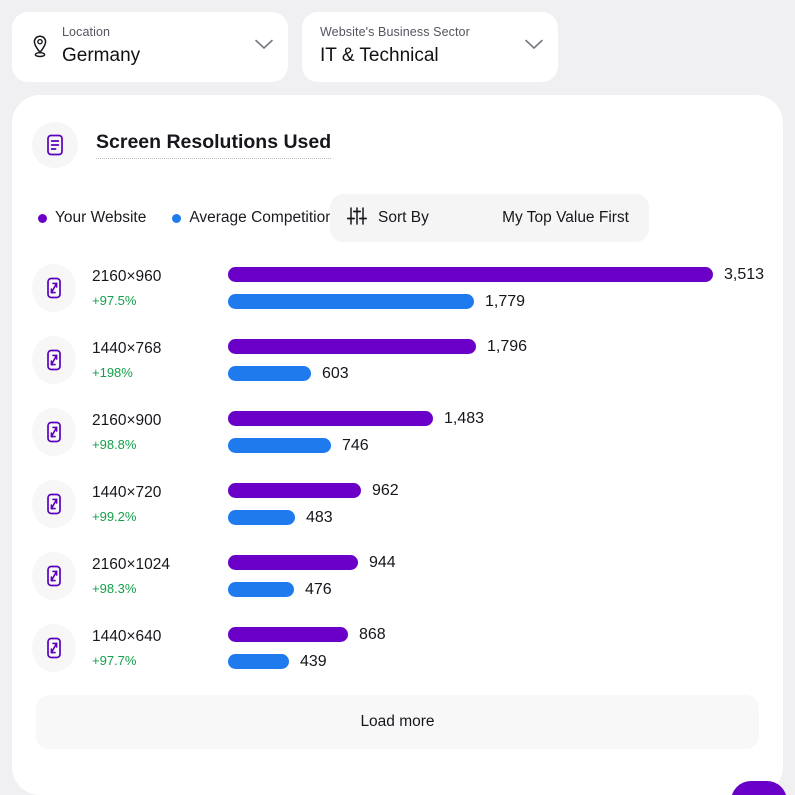 The width and height of the screenshot is (795, 795). I want to click on table-row: 2160×960 +97.5% 3,513 1,779, so click(397, 288).